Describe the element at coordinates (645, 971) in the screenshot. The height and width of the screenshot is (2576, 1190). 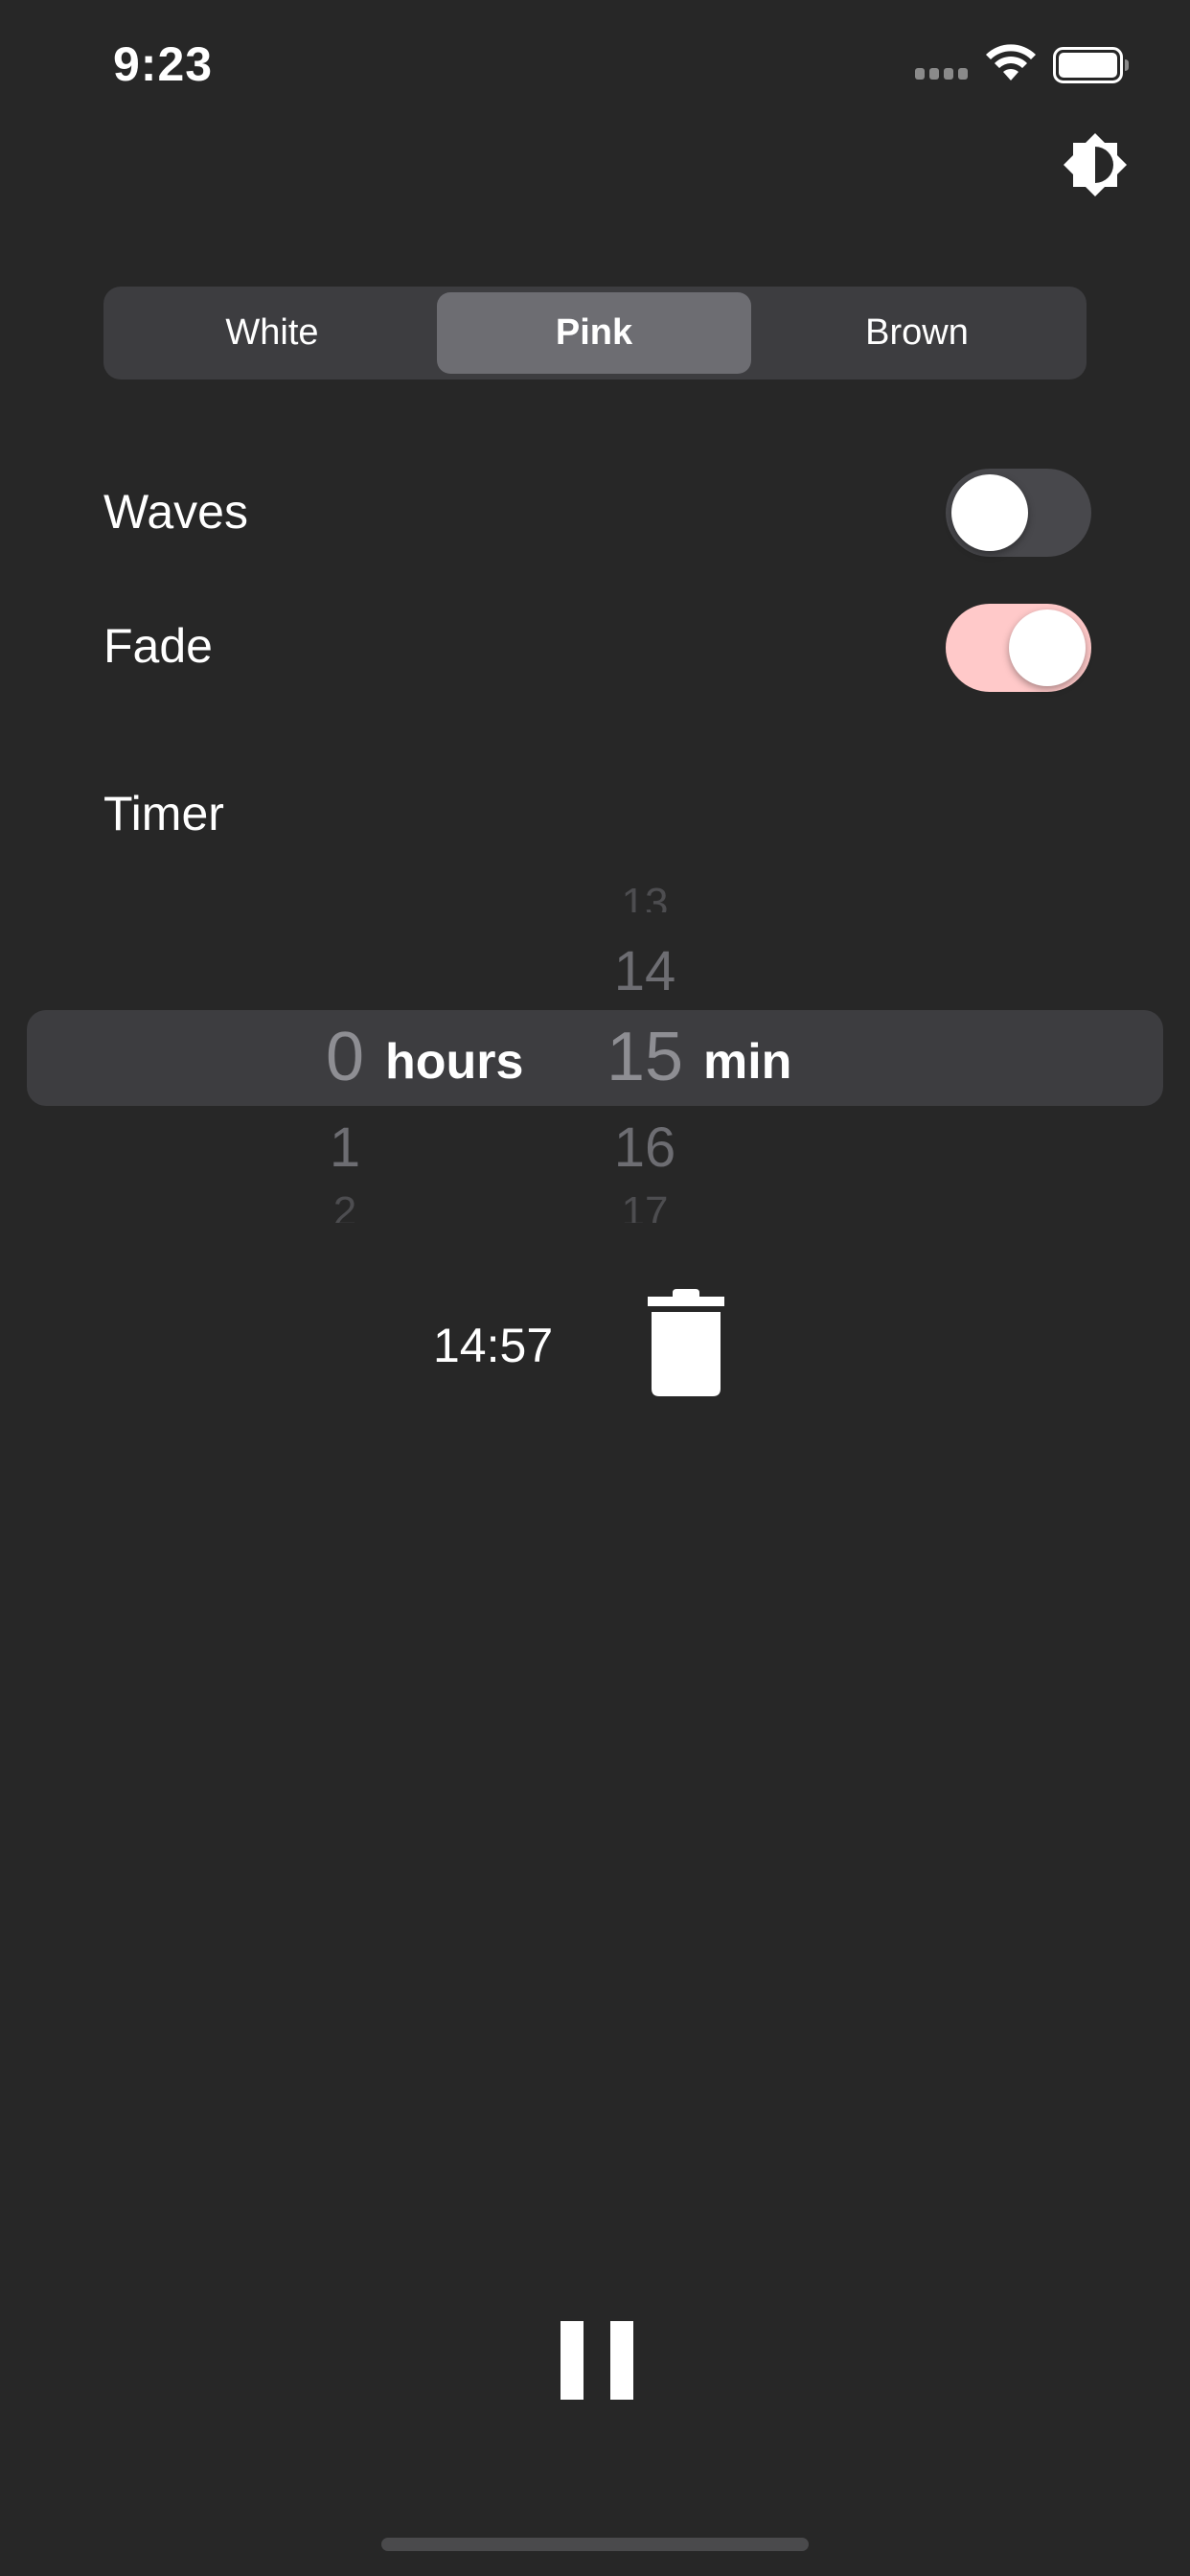
I see `minutes-option: 14` at that location.